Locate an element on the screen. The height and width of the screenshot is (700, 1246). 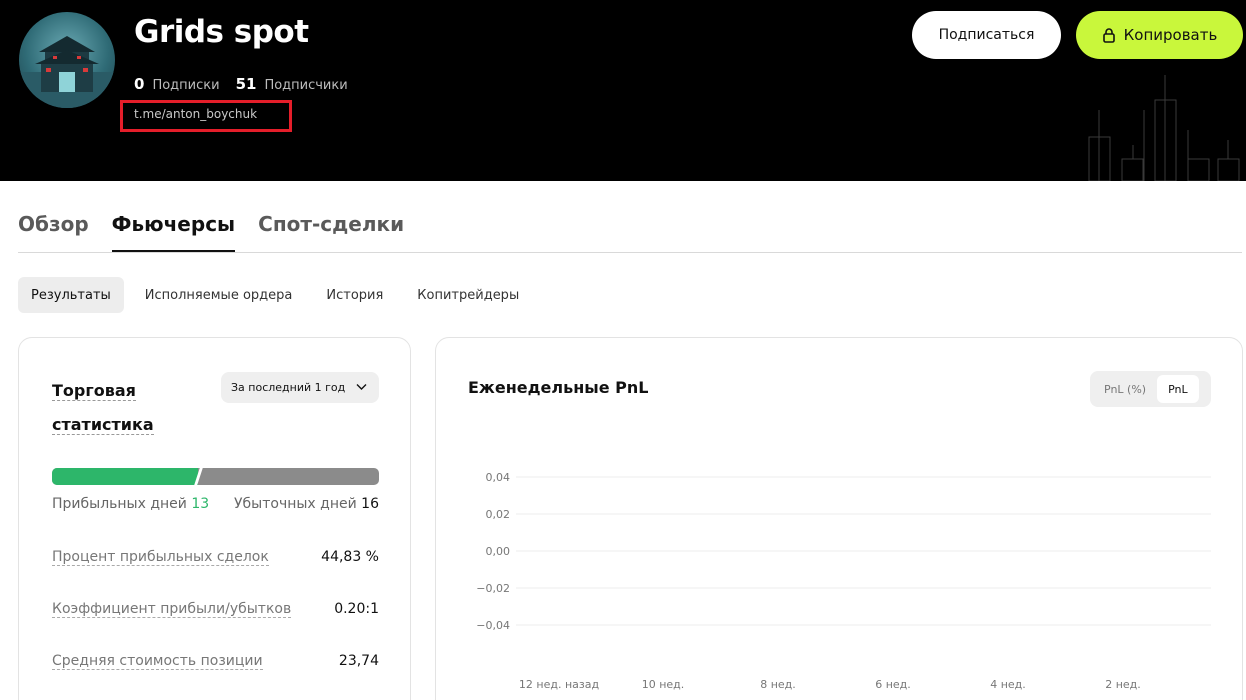
toggle-pnl-absolute: PnL is located at coordinates (1178, 389).